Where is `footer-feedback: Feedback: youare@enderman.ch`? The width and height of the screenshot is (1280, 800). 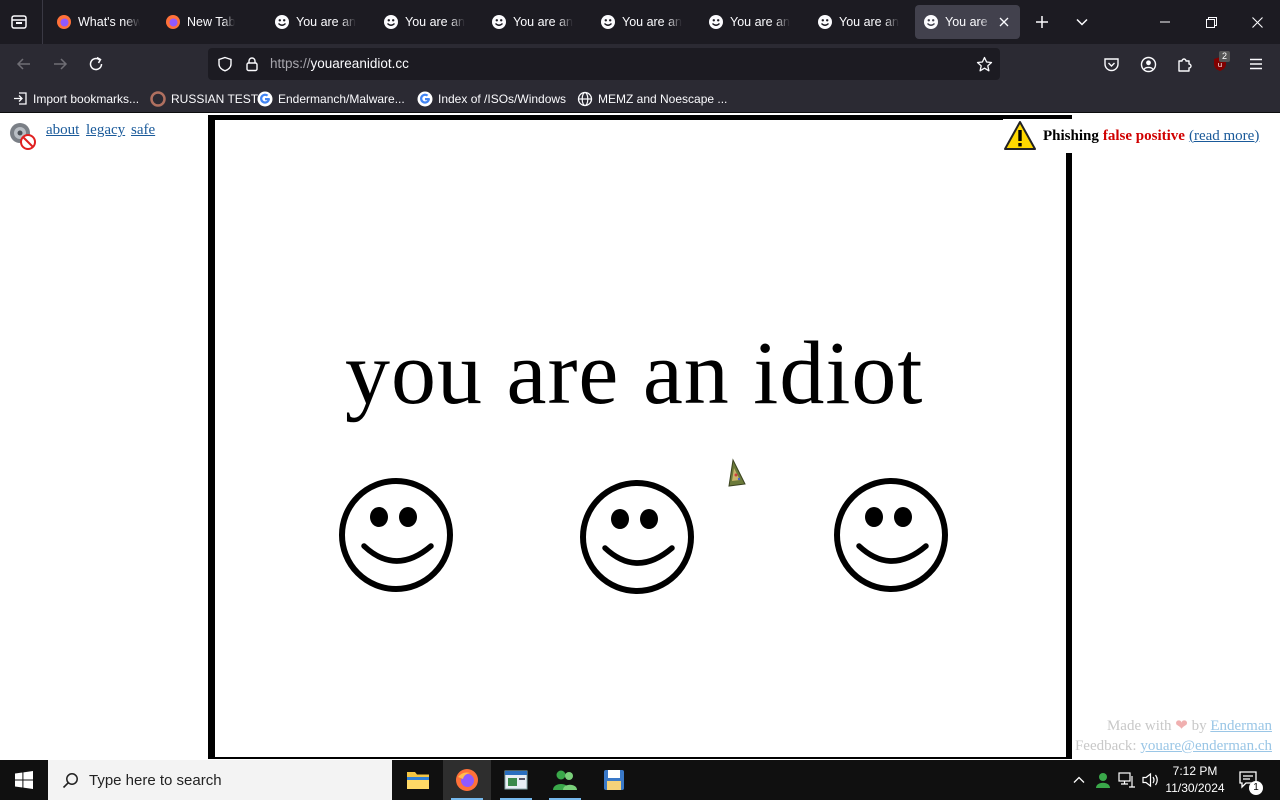
footer-feedback: Feedback: youare@enderman.ch is located at coordinates (1173, 746).